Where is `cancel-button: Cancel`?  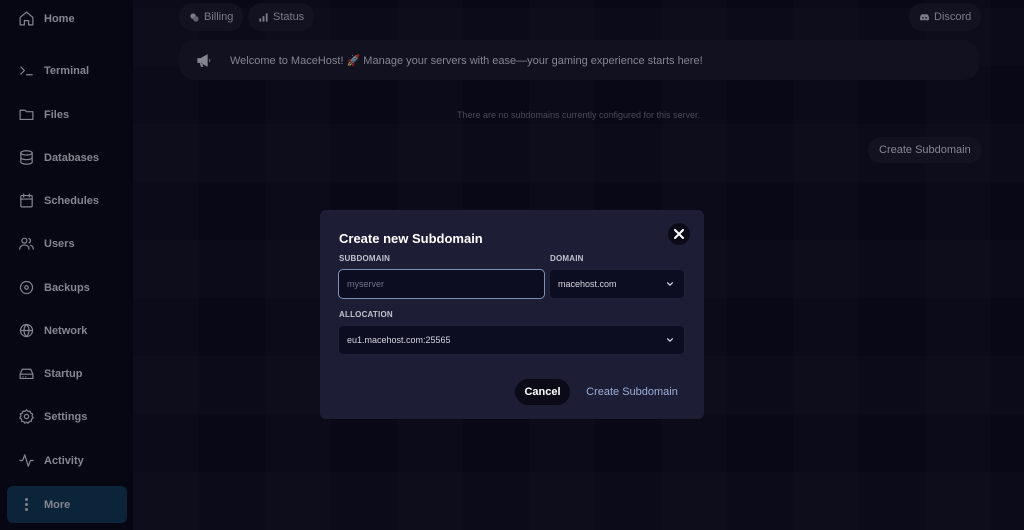
cancel-button: Cancel is located at coordinates (542, 392).